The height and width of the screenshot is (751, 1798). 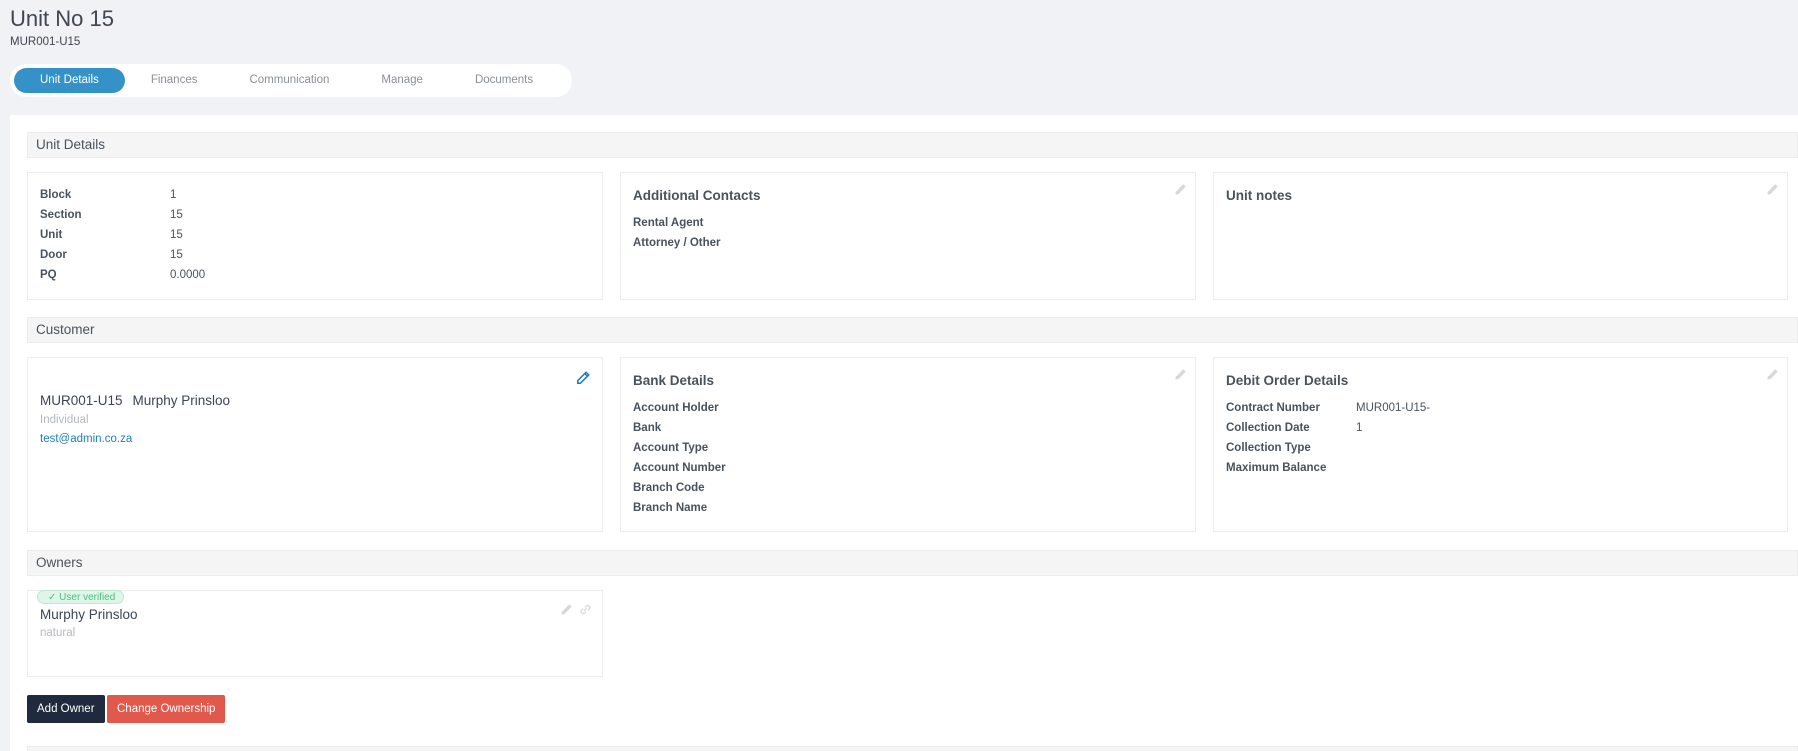 What do you see at coordinates (670, 508) in the screenshot?
I see `bank-label: Branch Name` at bounding box center [670, 508].